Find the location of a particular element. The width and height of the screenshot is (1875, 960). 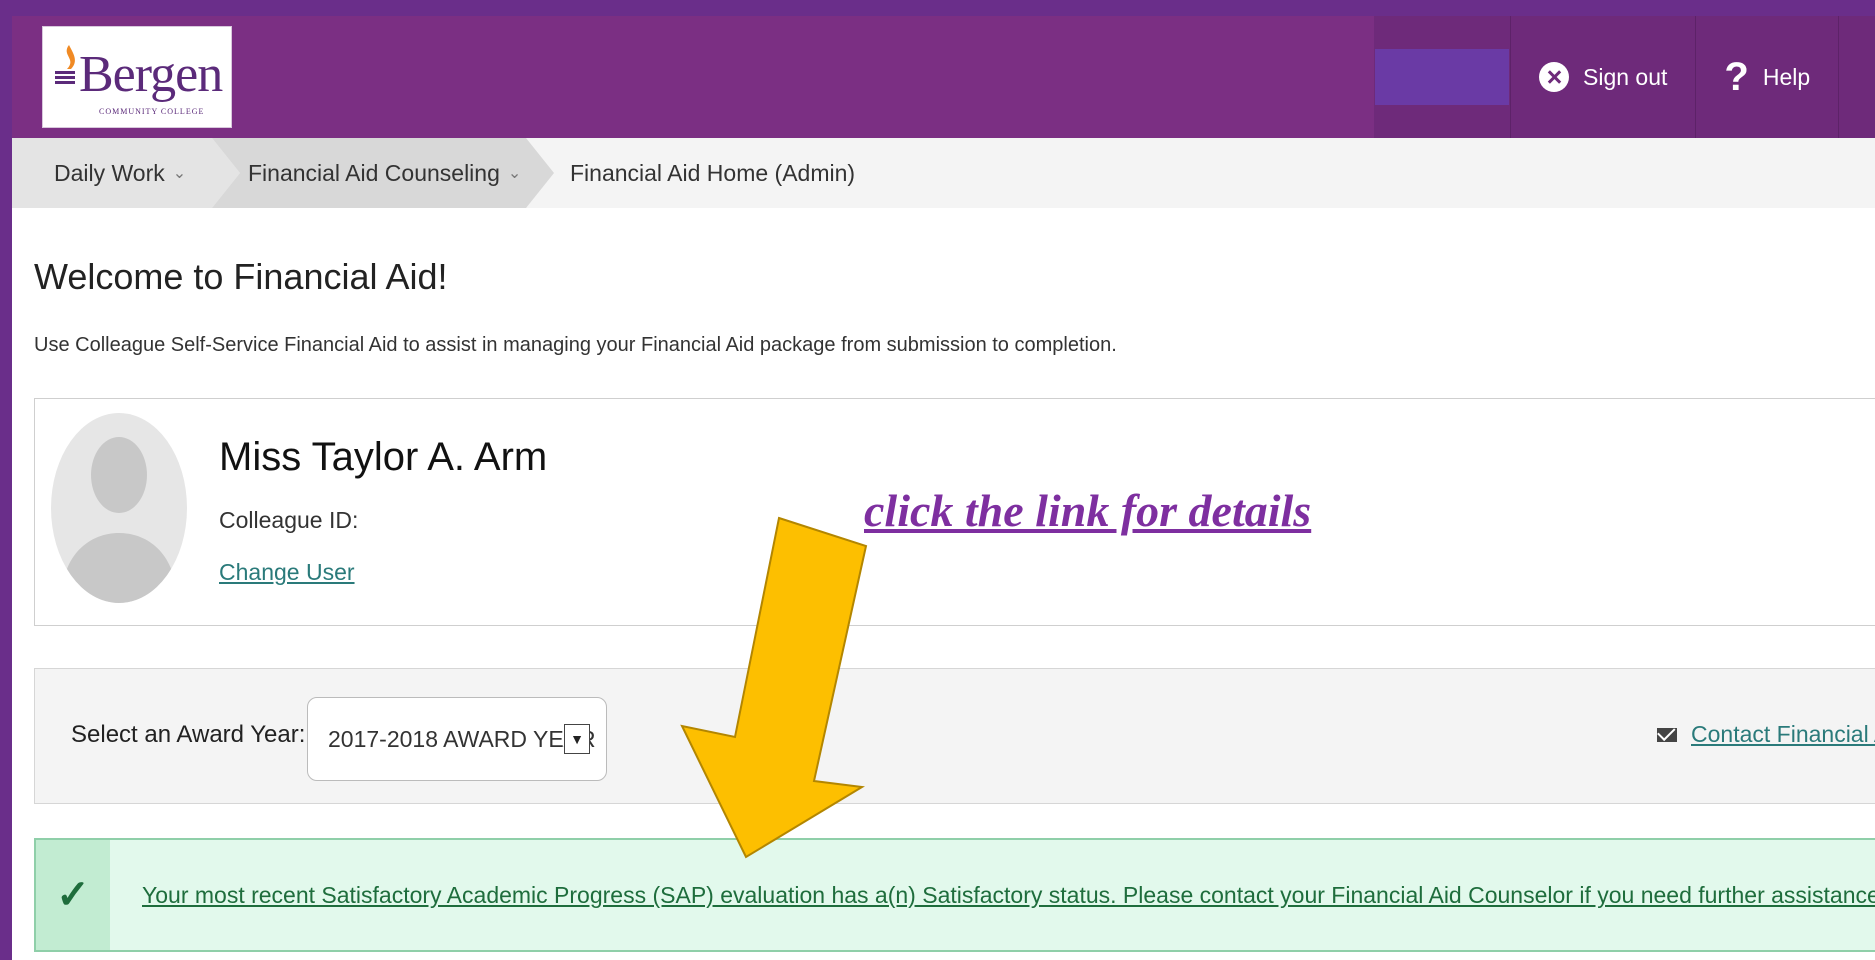

page-title: Welcome to Financial Aid! is located at coordinates (241, 276).